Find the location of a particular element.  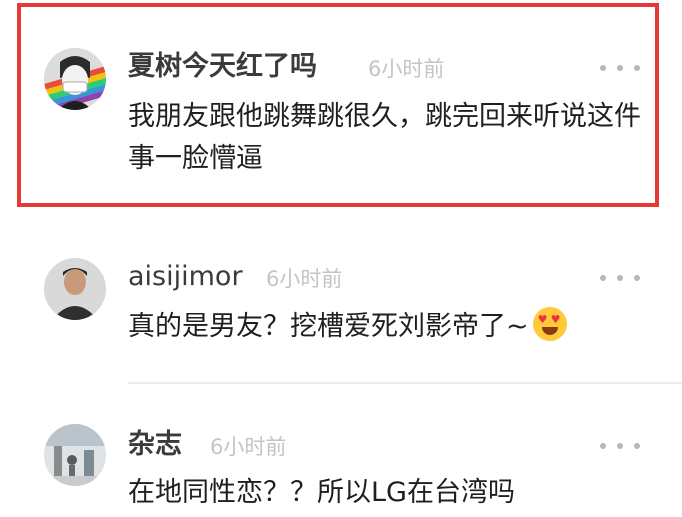

divider is located at coordinates (405, 383).